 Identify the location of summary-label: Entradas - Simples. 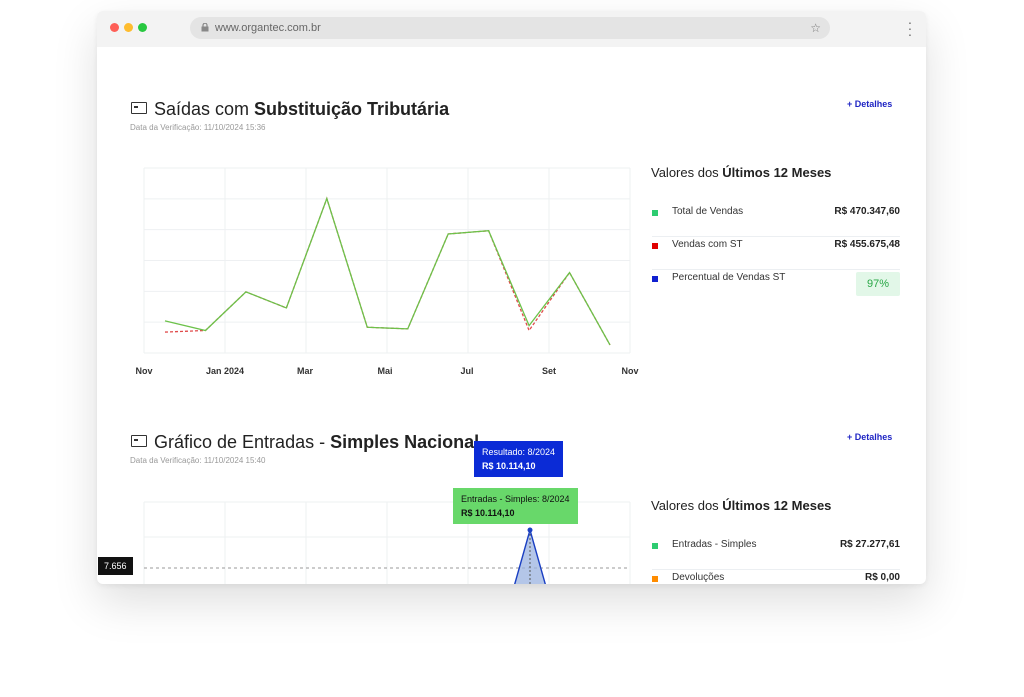
(714, 544).